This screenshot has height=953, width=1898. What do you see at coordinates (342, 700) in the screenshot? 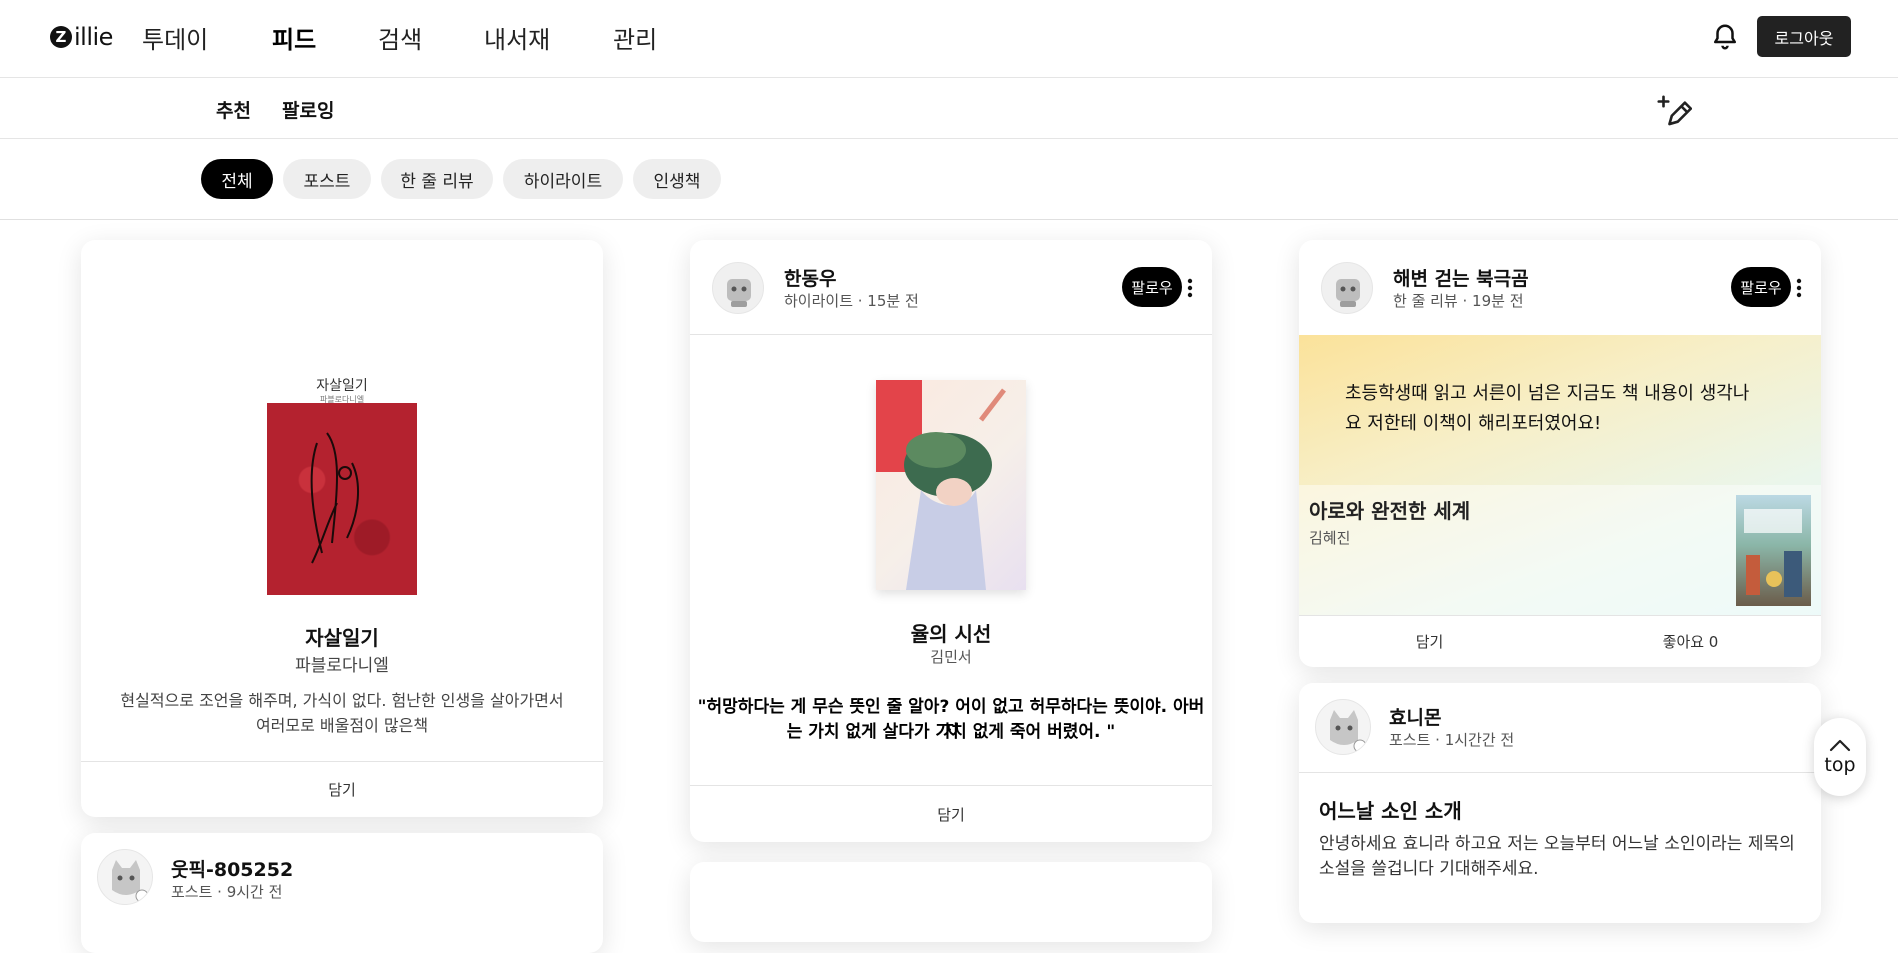
I see `book-description-line-1: 현실적으로 조언을 해주며, 가식이 없다. 험난한 인생을 살아가면서` at bounding box center [342, 700].